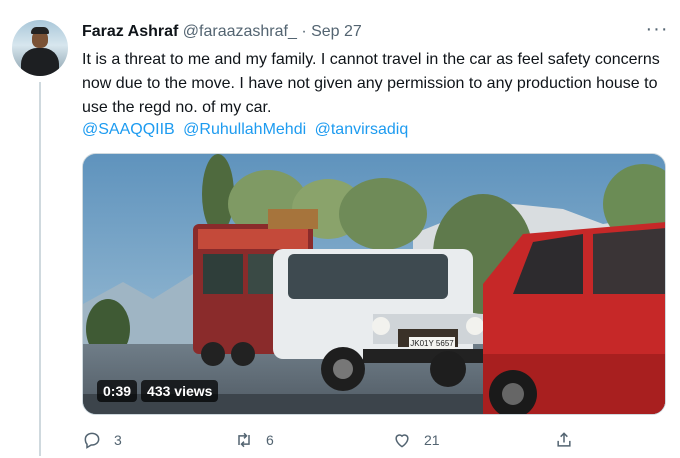 The width and height of the screenshot is (680, 458). Describe the element at coordinates (432, 343) in the screenshot. I see `license-plate: JK01Y 5657` at that location.